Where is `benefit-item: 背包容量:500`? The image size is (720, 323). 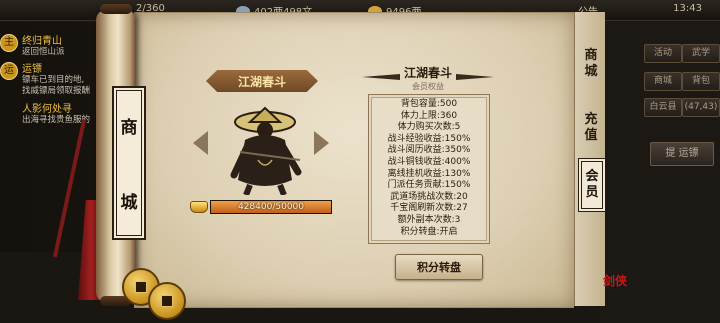
benefit-item: 背包容量:500 is located at coordinates (429, 104).